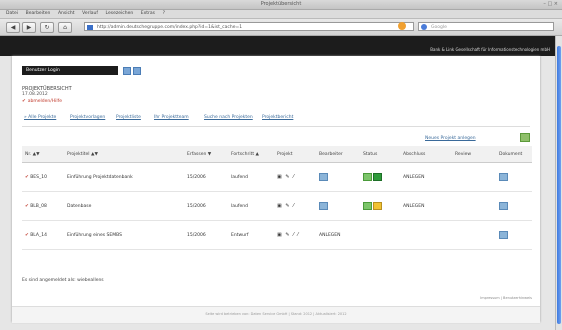 This screenshot has width=562, height=330. I want to click on tab-all-projects: » Alle Projekte, so click(40, 117).